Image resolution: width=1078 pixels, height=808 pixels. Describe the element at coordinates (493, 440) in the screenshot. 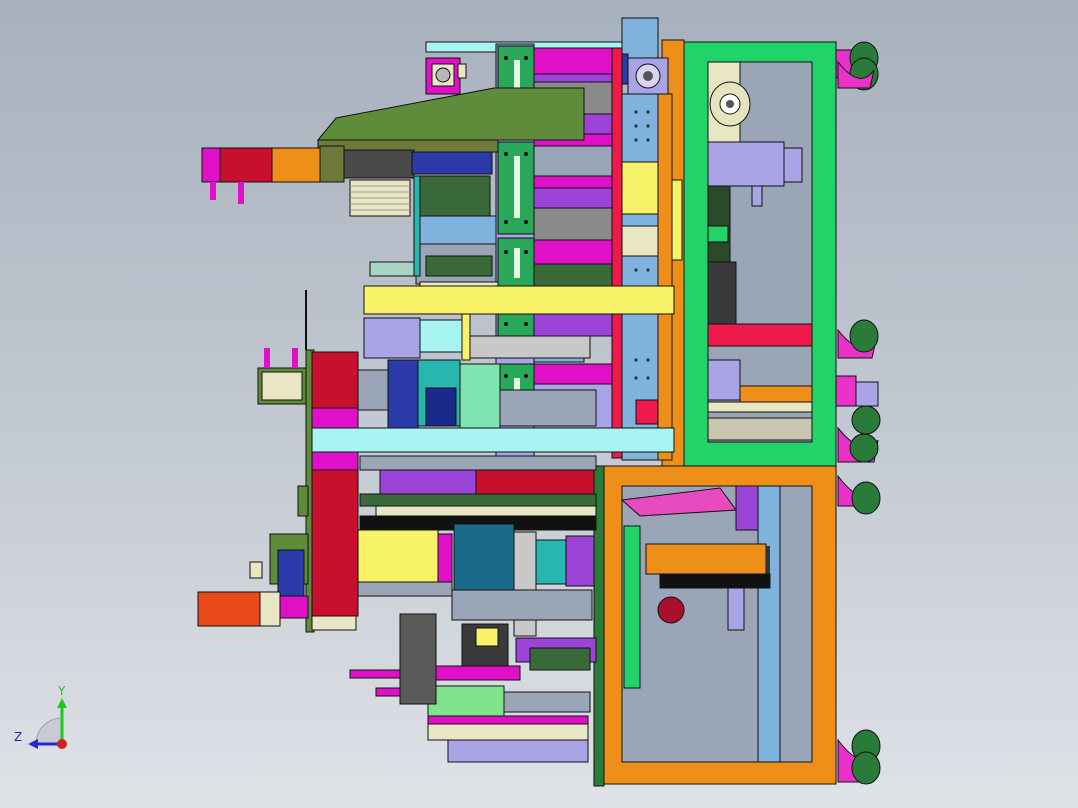

I see `cyan-beam` at that location.